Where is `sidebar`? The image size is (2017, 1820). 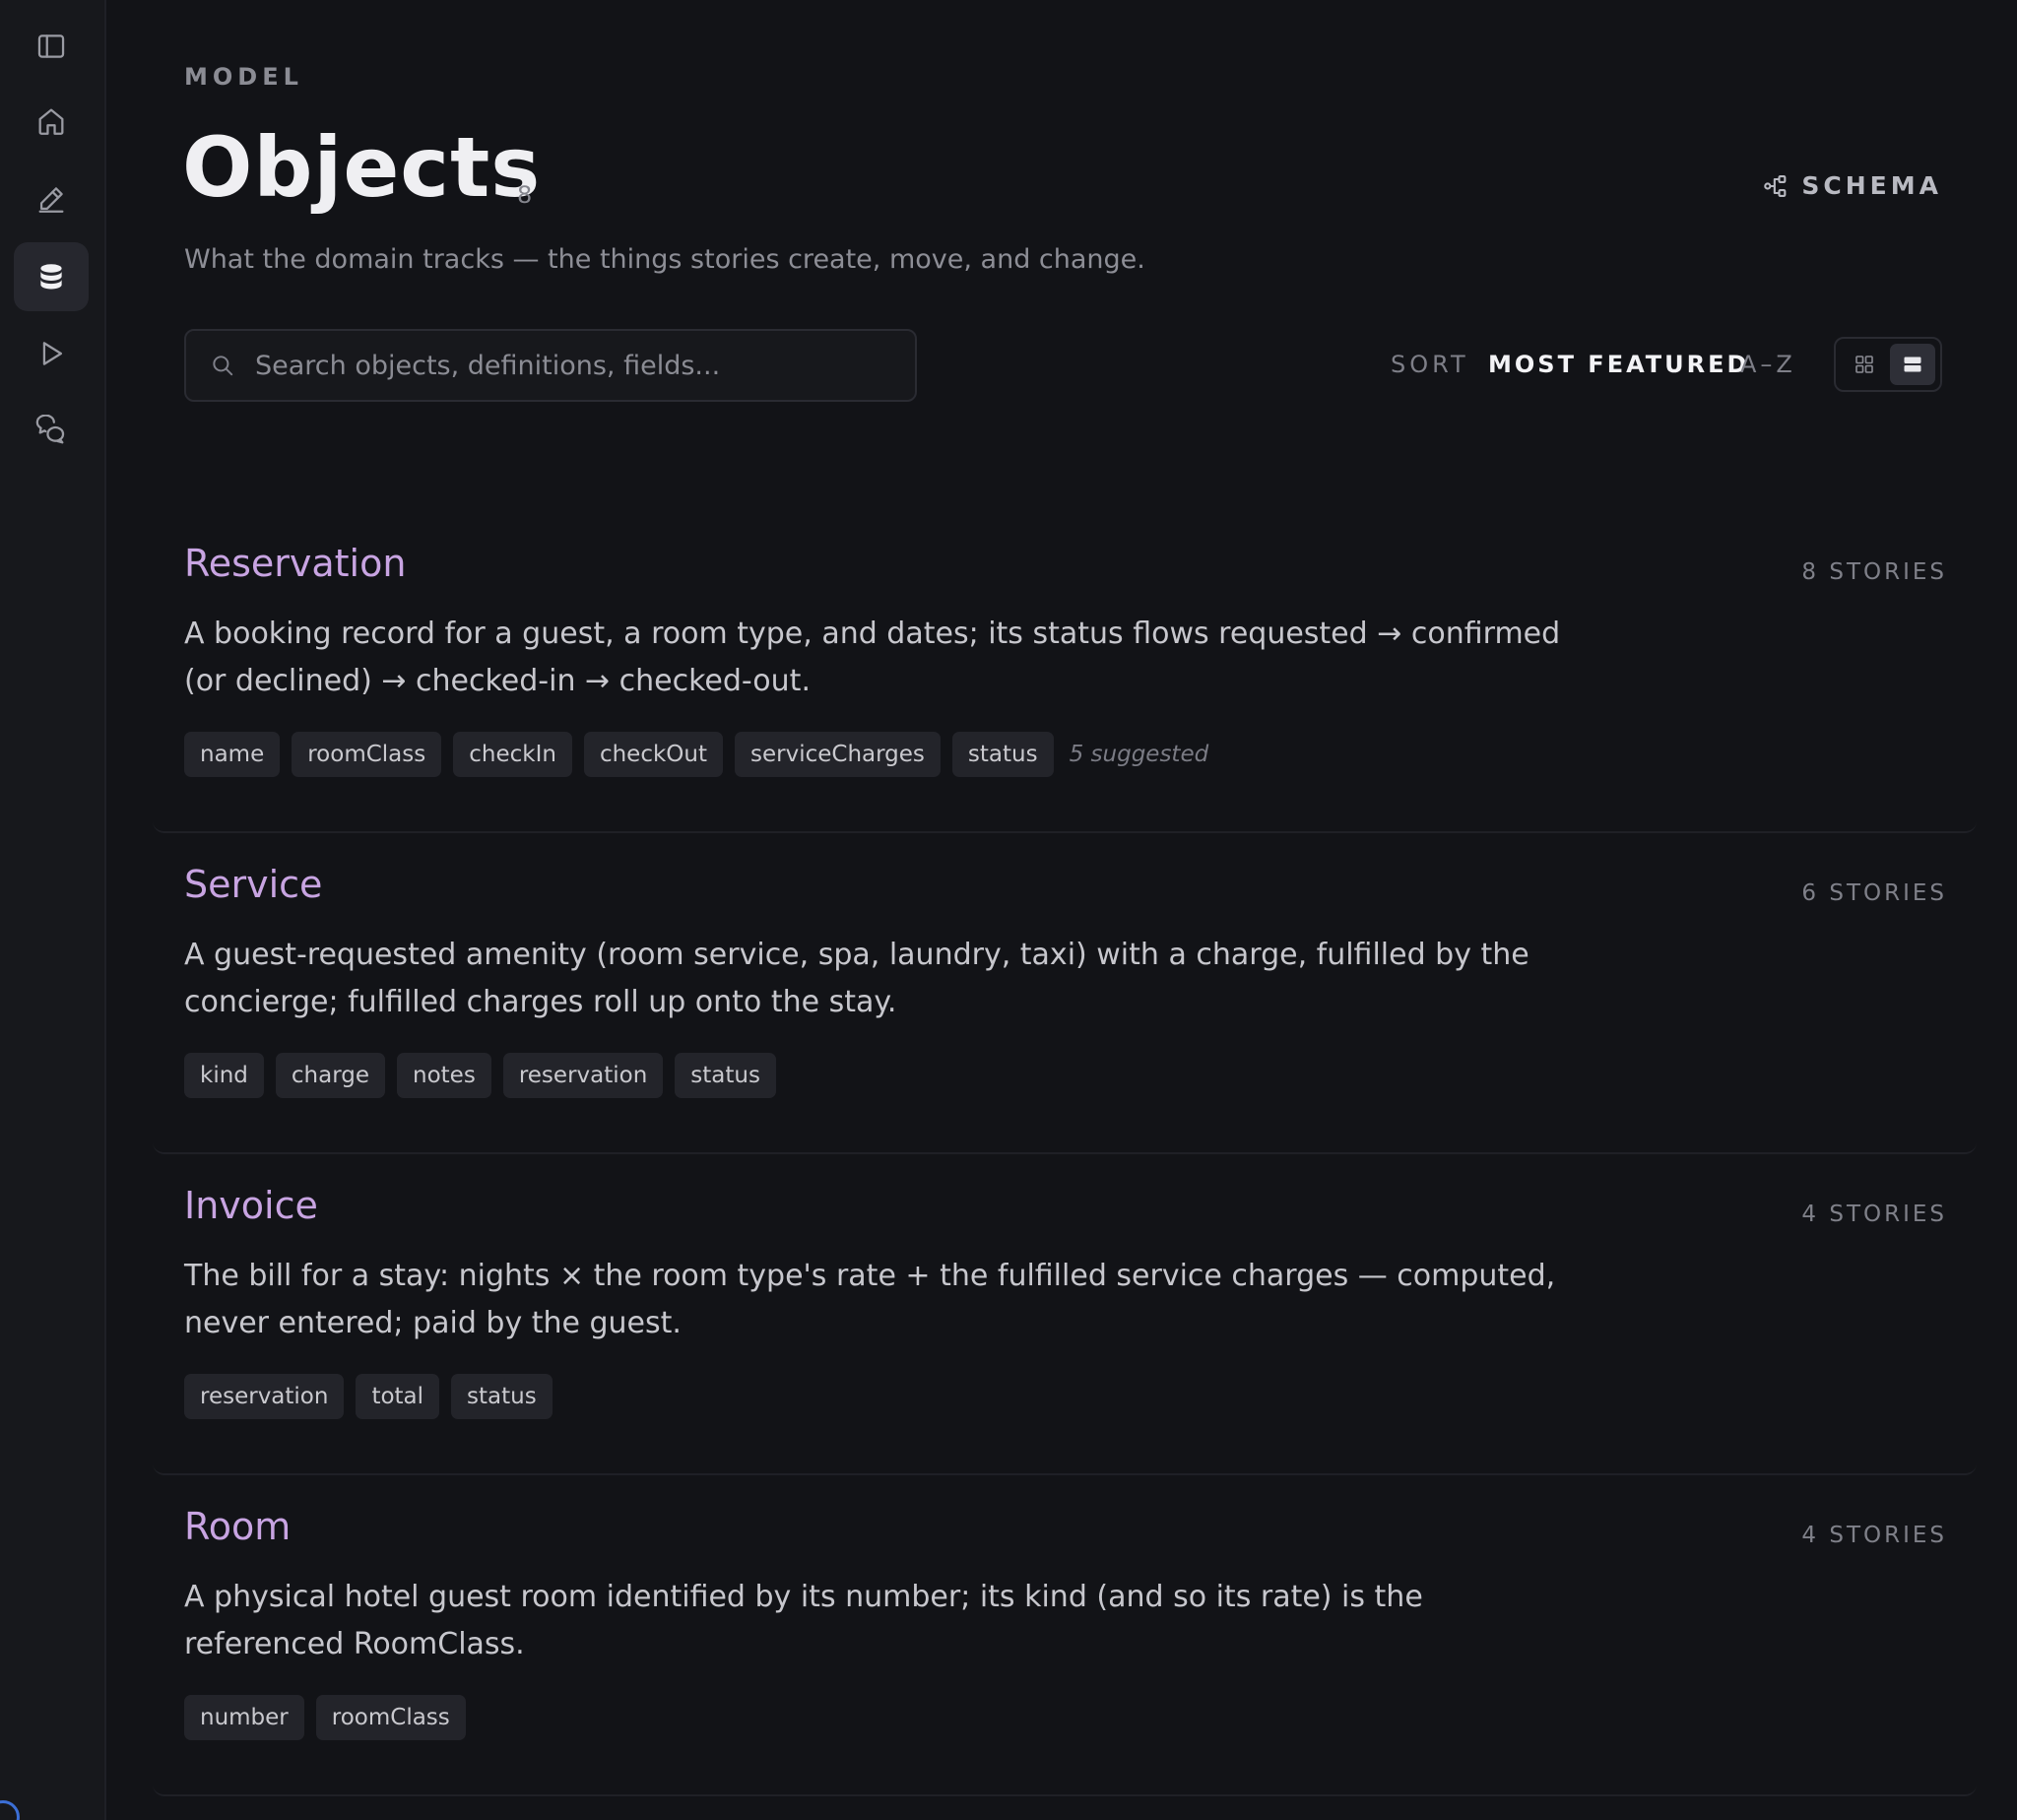
sidebar is located at coordinates (53, 910).